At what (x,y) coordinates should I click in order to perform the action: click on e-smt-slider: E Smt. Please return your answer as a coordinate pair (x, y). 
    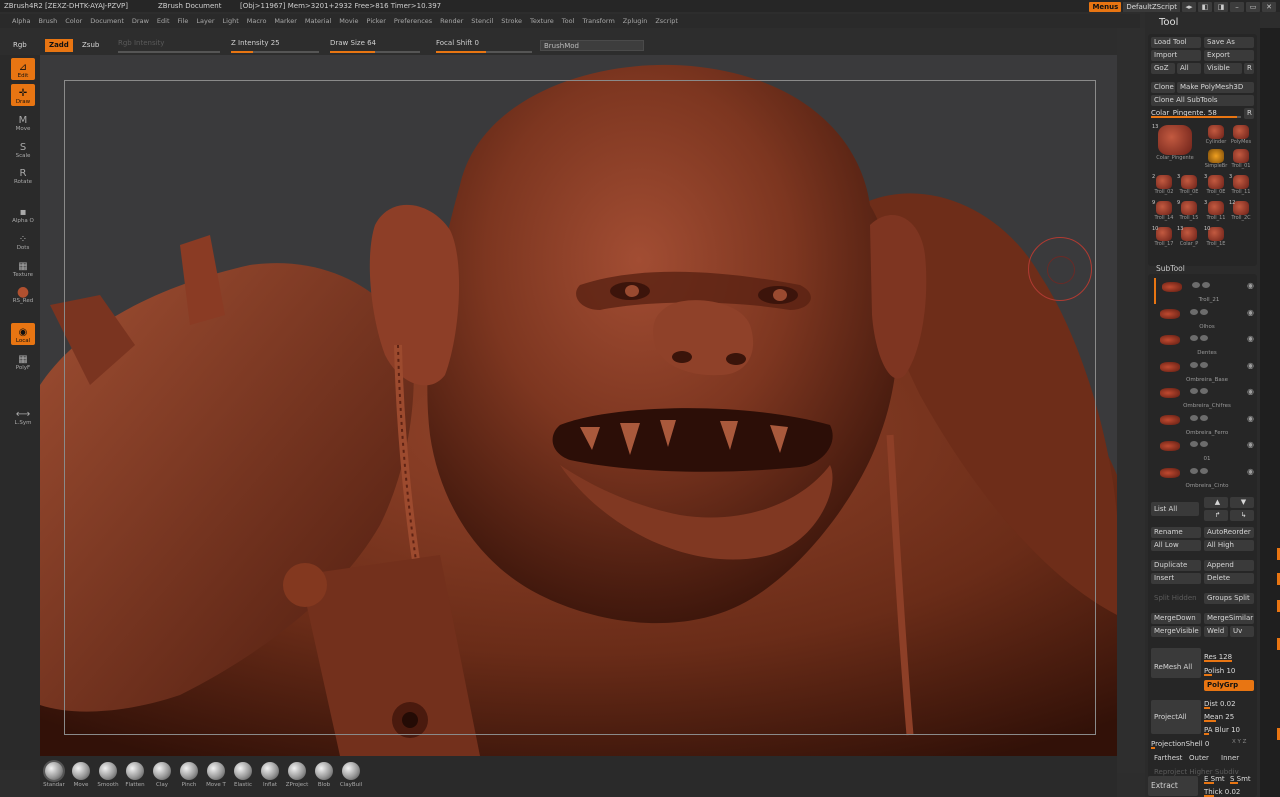
    Looking at the image, I should click on (1216, 779).